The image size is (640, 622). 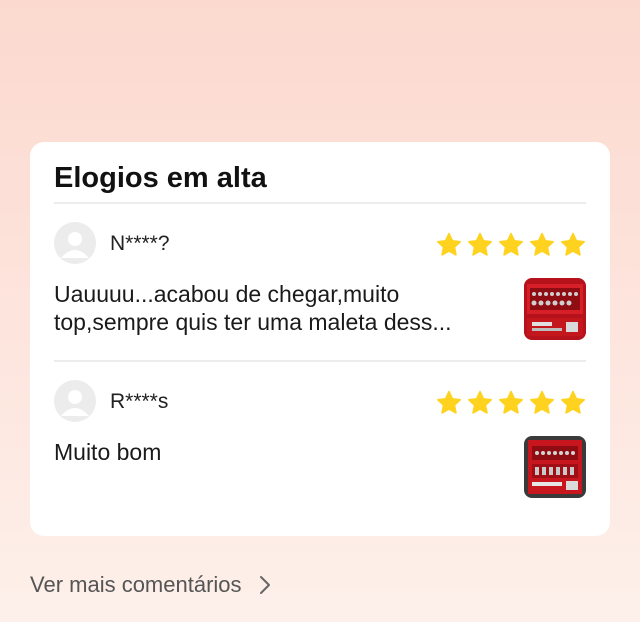 I want to click on see-more-label: Ver mais comentários, so click(x=136, y=584).